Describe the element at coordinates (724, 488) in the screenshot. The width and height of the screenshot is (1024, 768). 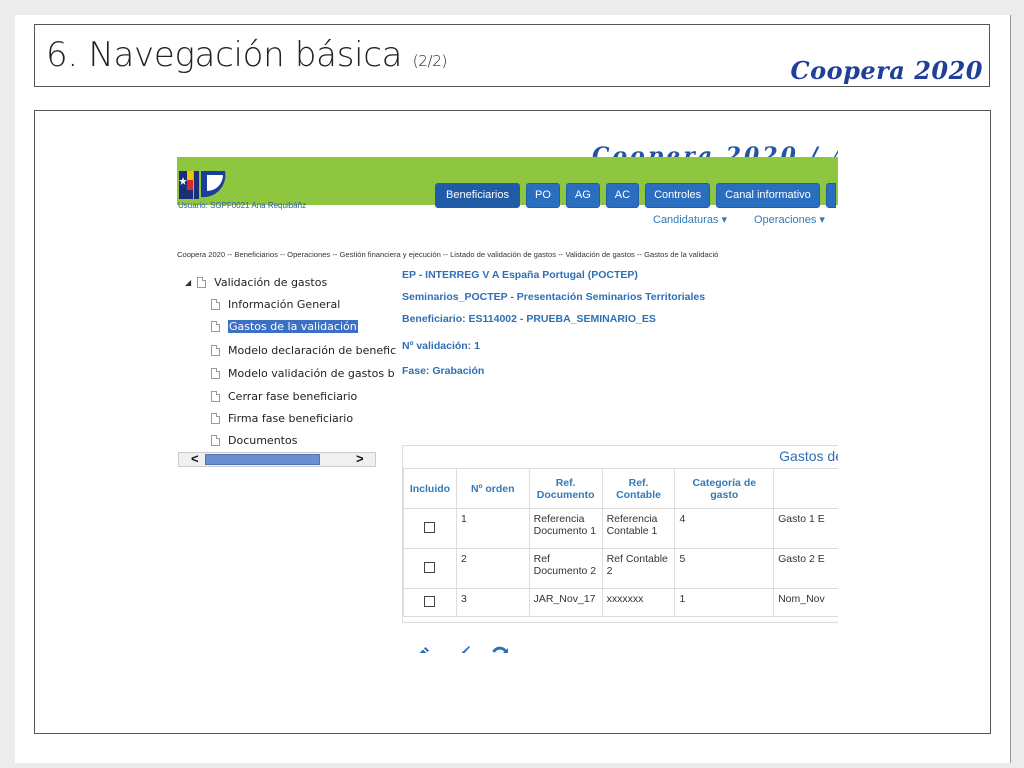
I see `col-categoria: Categoría de gasto` at that location.